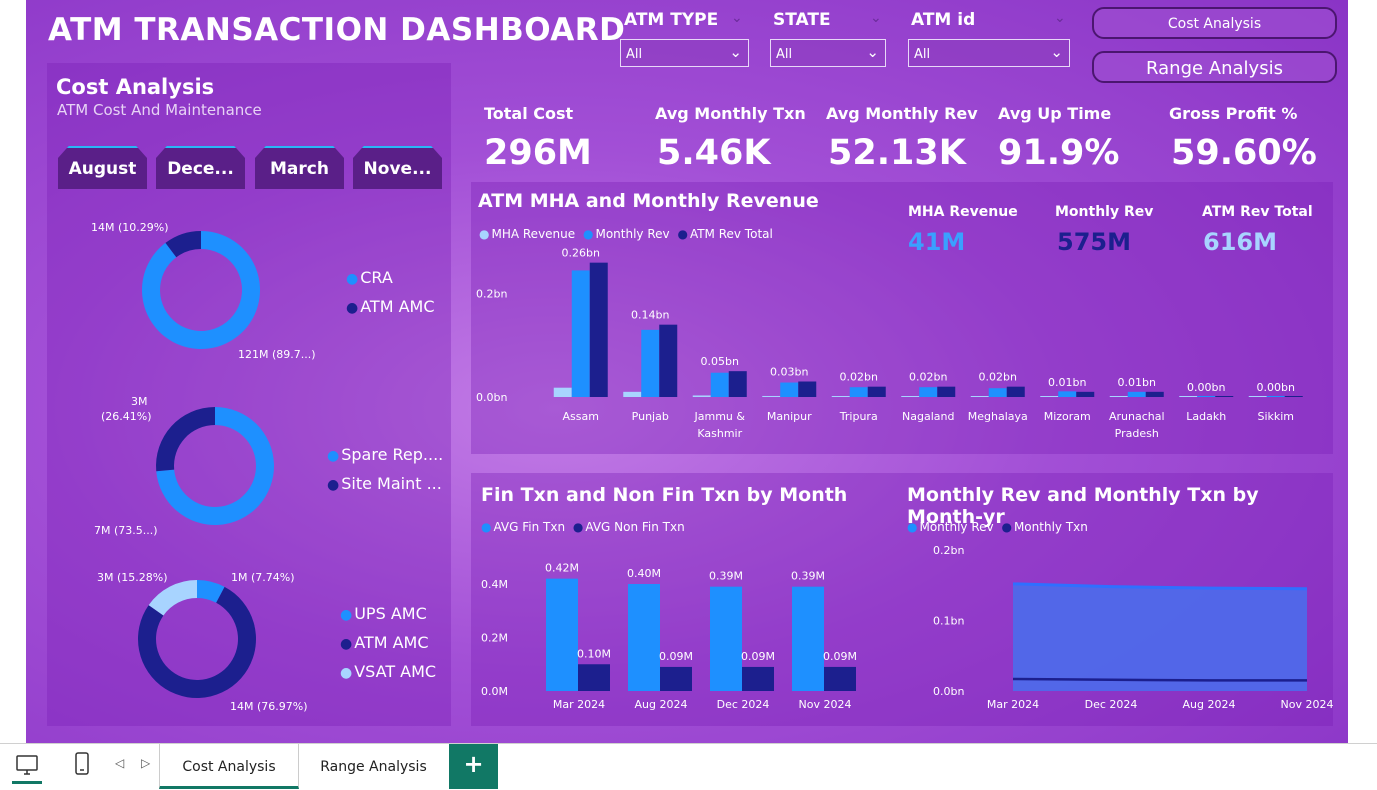 The width and height of the screenshot is (1377, 790). I want to click on legend-label: VSAT AMC, so click(395, 671).